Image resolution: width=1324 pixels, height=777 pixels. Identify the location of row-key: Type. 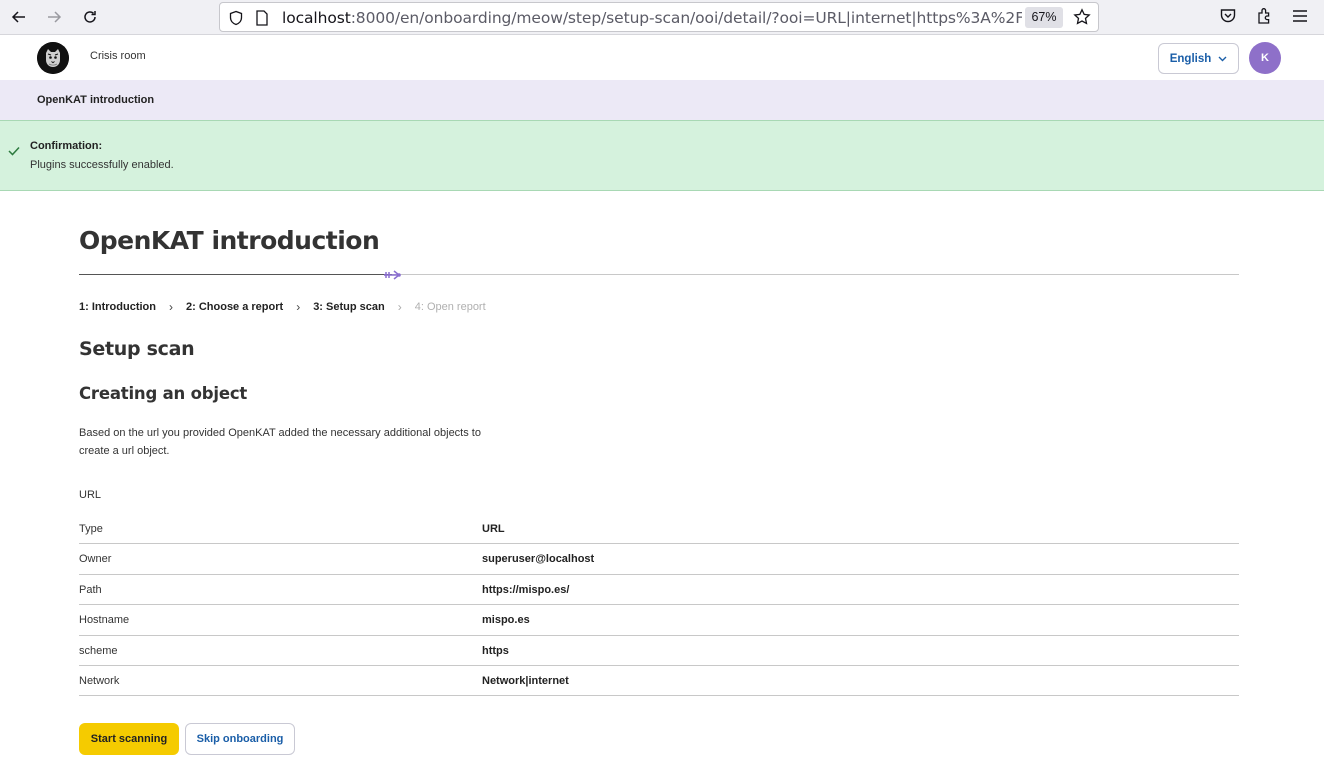
(91, 529).